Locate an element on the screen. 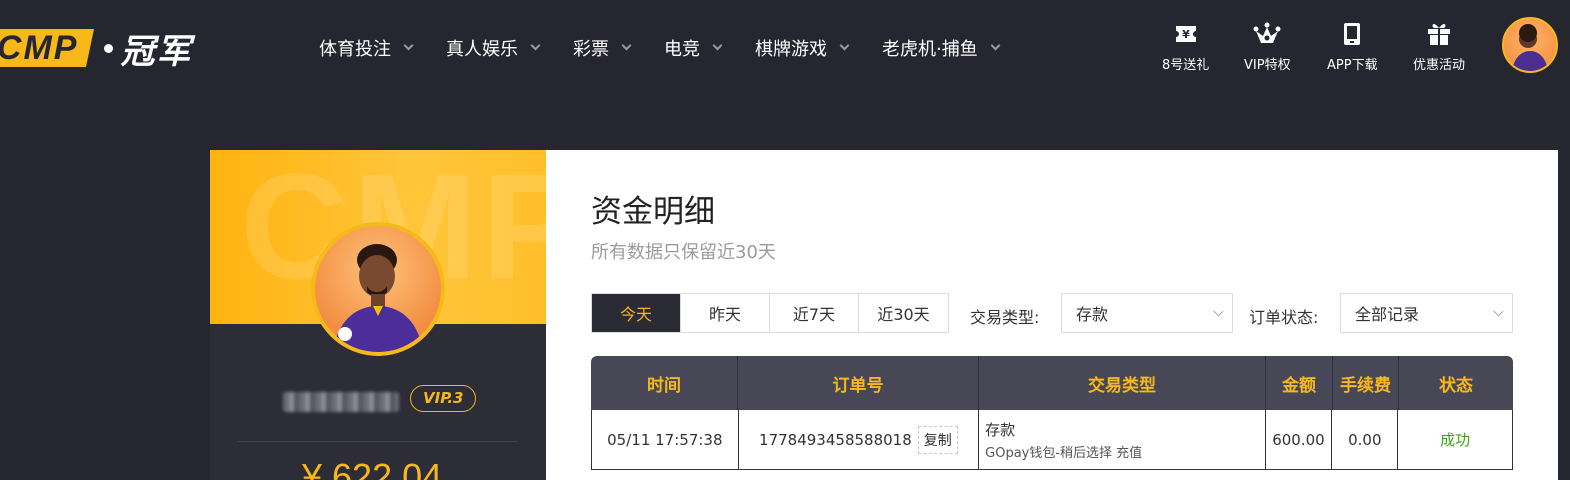  phone-icon is located at coordinates (1352, 34).